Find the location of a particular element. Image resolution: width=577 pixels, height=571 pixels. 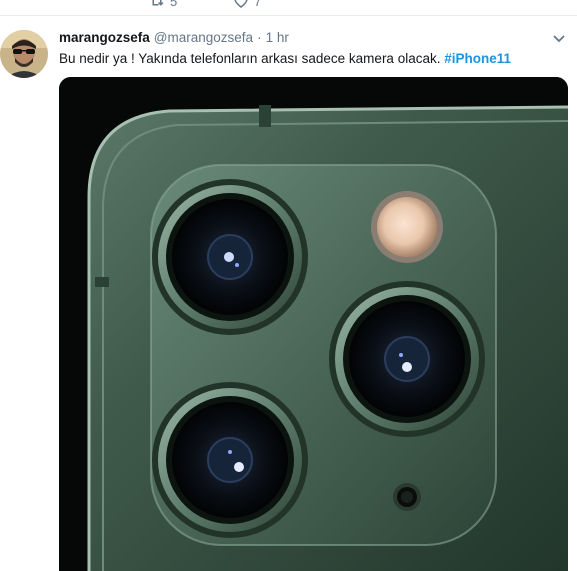

heart-icon is located at coordinates (241, 4).